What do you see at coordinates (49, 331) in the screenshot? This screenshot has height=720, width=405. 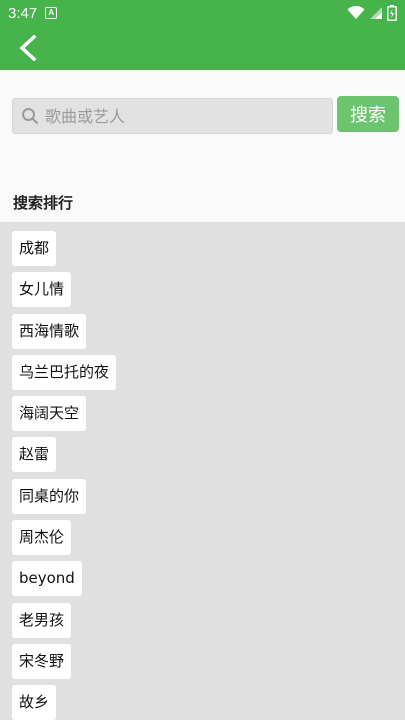 I see `ranking-item: 西海情歌` at bounding box center [49, 331].